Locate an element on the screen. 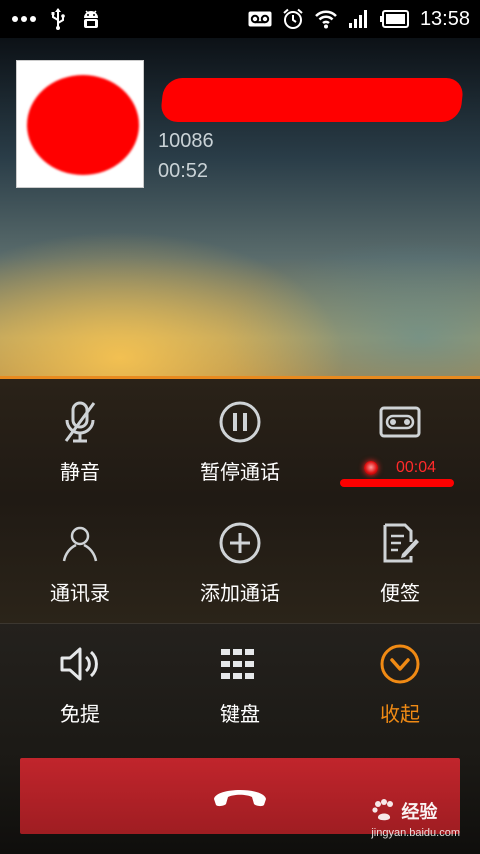 The width and height of the screenshot is (480, 854). call-duration: 00:52 is located at coordinates (183, 171).